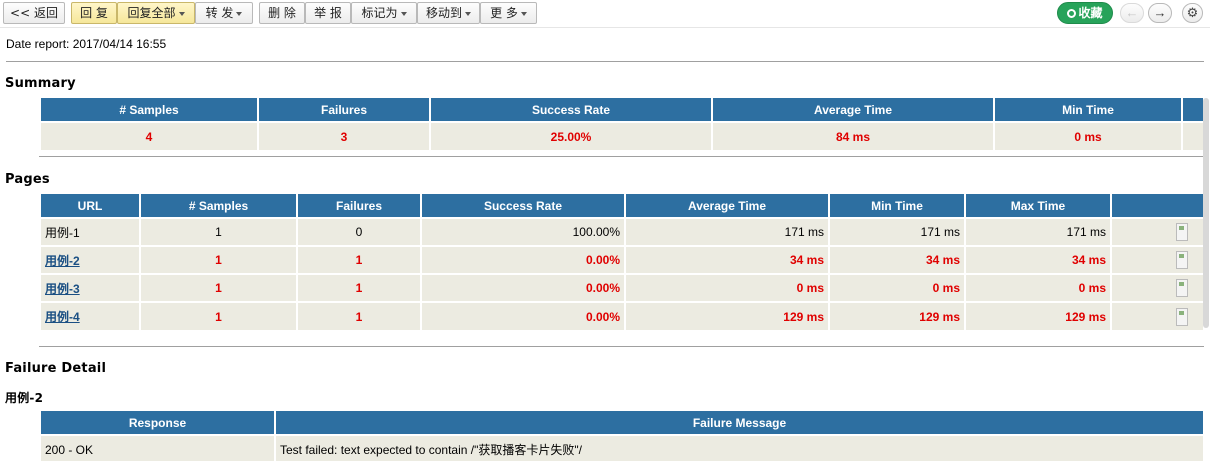 The image size is (1210, 461). I want to click on summary-samples: 4, so click(150, 135).